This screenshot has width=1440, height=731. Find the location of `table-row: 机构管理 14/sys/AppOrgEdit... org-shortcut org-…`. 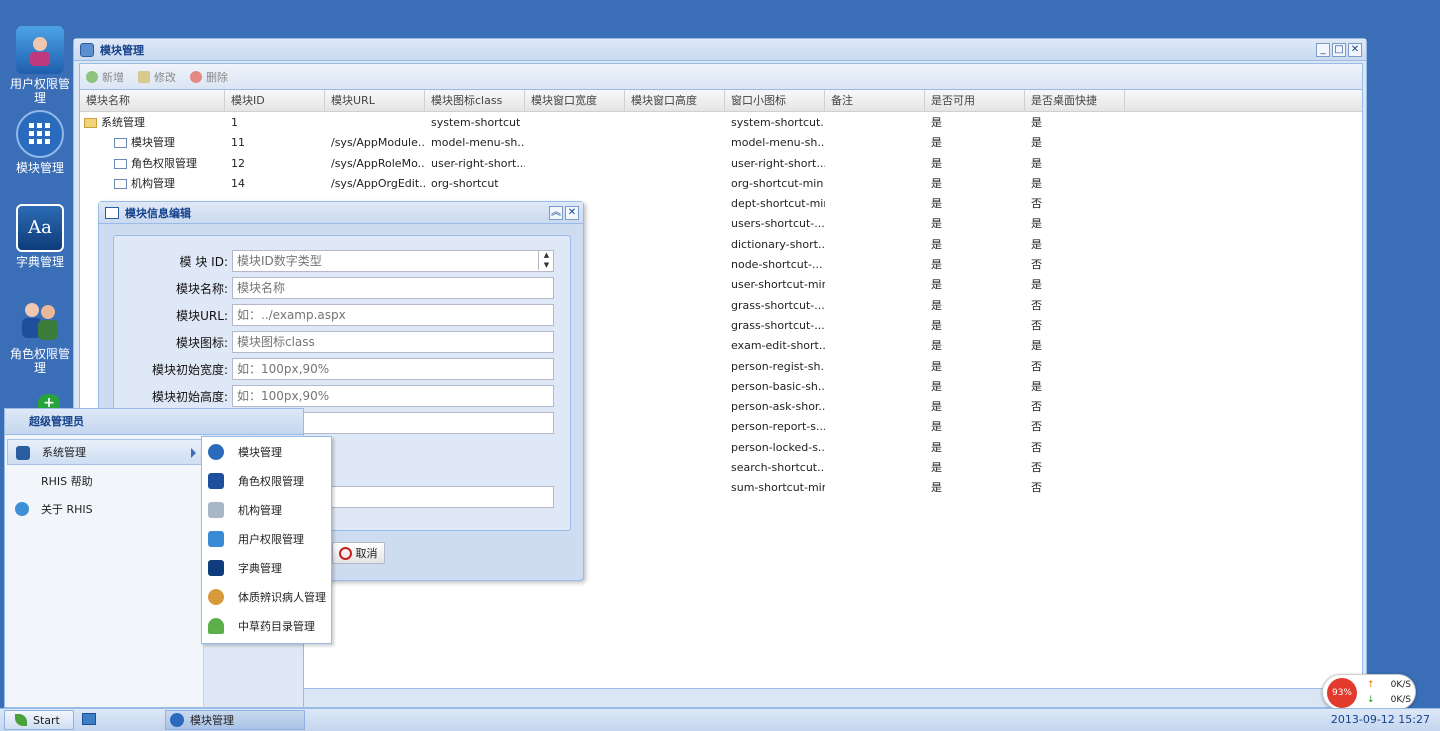

table-row: 机构管理 14/sys/AppOrgEdit... org-shortcut org-… is located at coordinates (721, 184).